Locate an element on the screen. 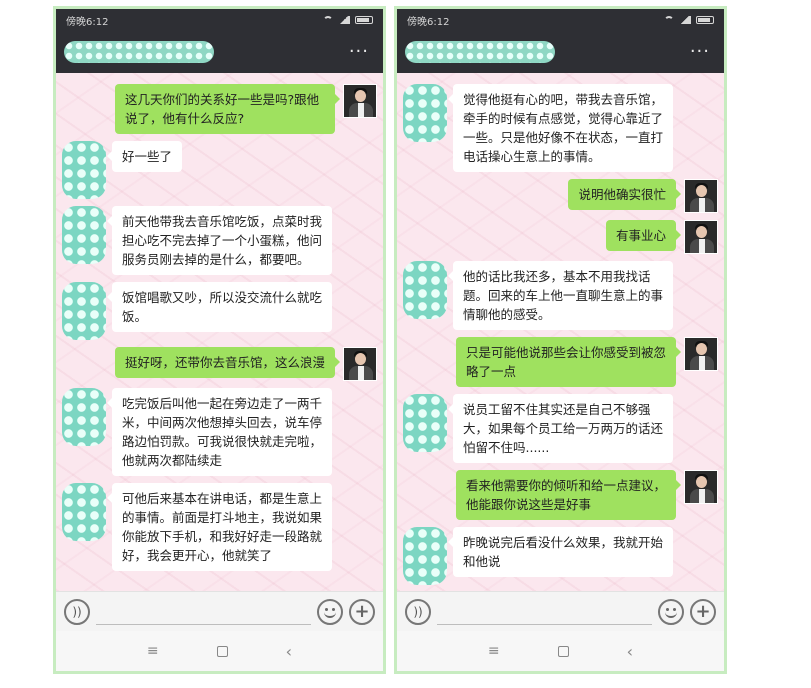  message-row-sent: 看来他需要你的倾听和给一点建议，他能跟你说这些是好事 is located at coordinates (560, 495).